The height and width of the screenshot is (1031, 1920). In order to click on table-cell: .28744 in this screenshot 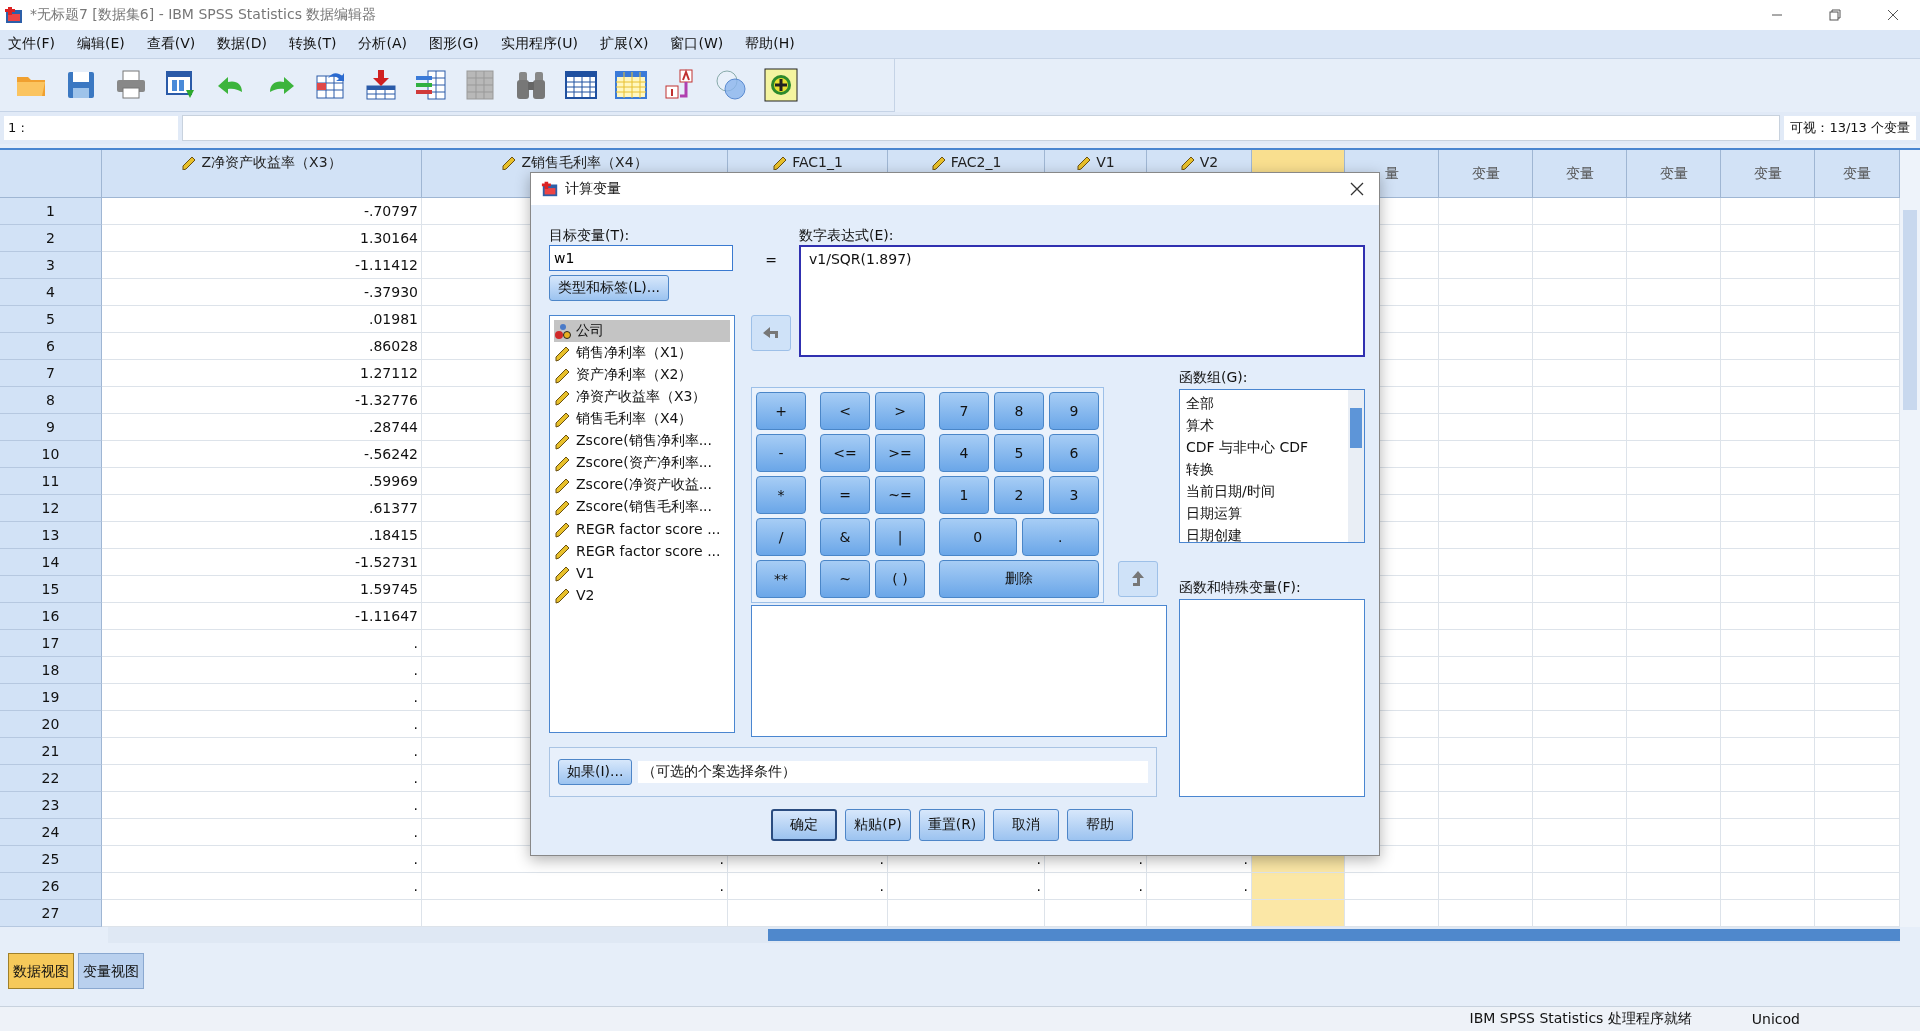, I will do `click(262, 427)`.